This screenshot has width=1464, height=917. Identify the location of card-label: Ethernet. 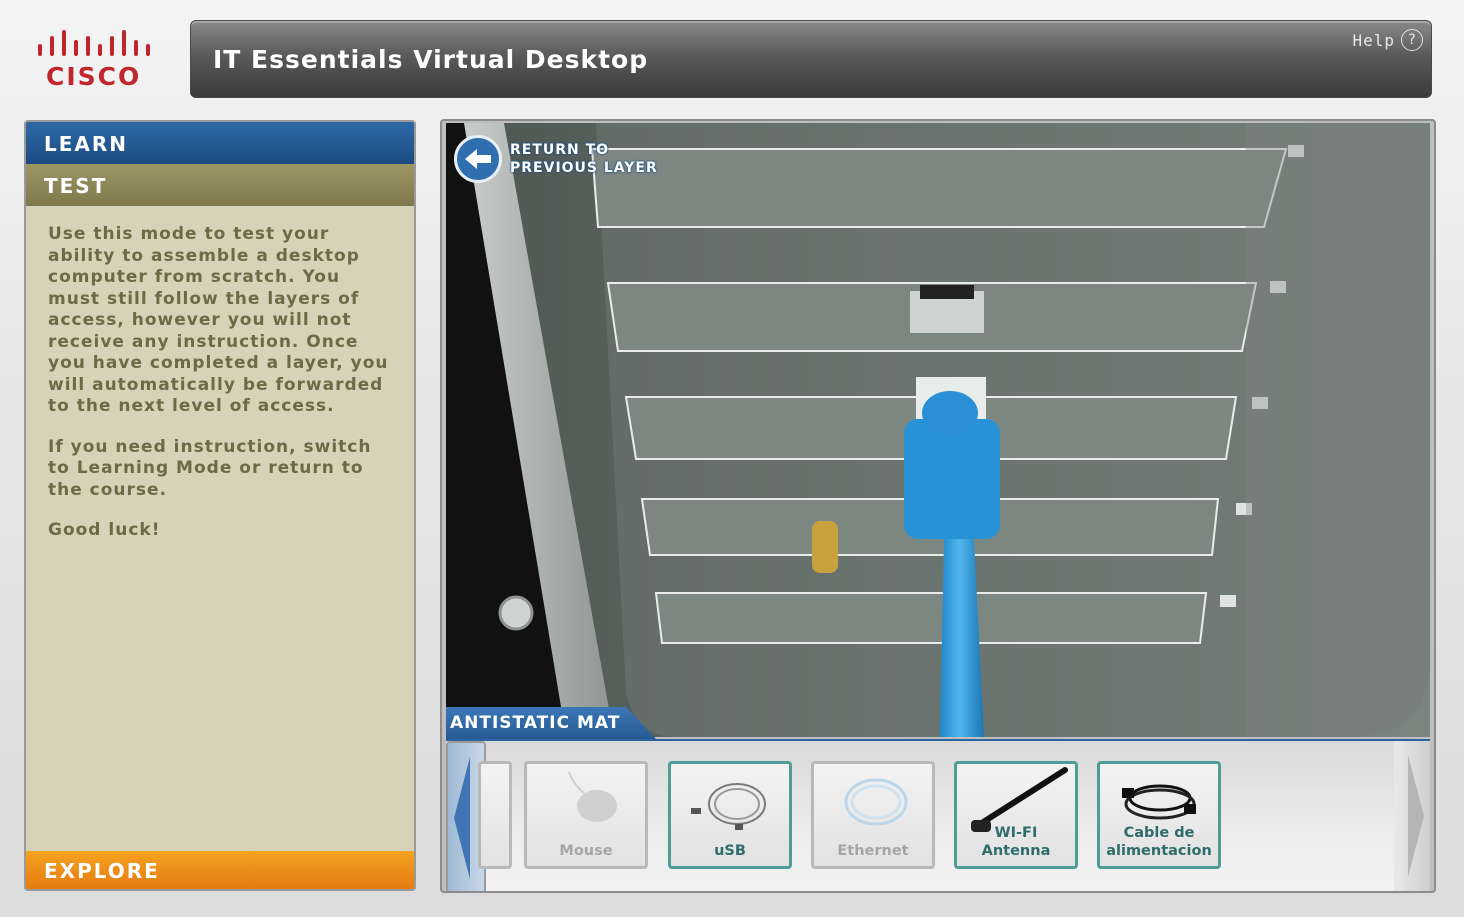
(873, 851).